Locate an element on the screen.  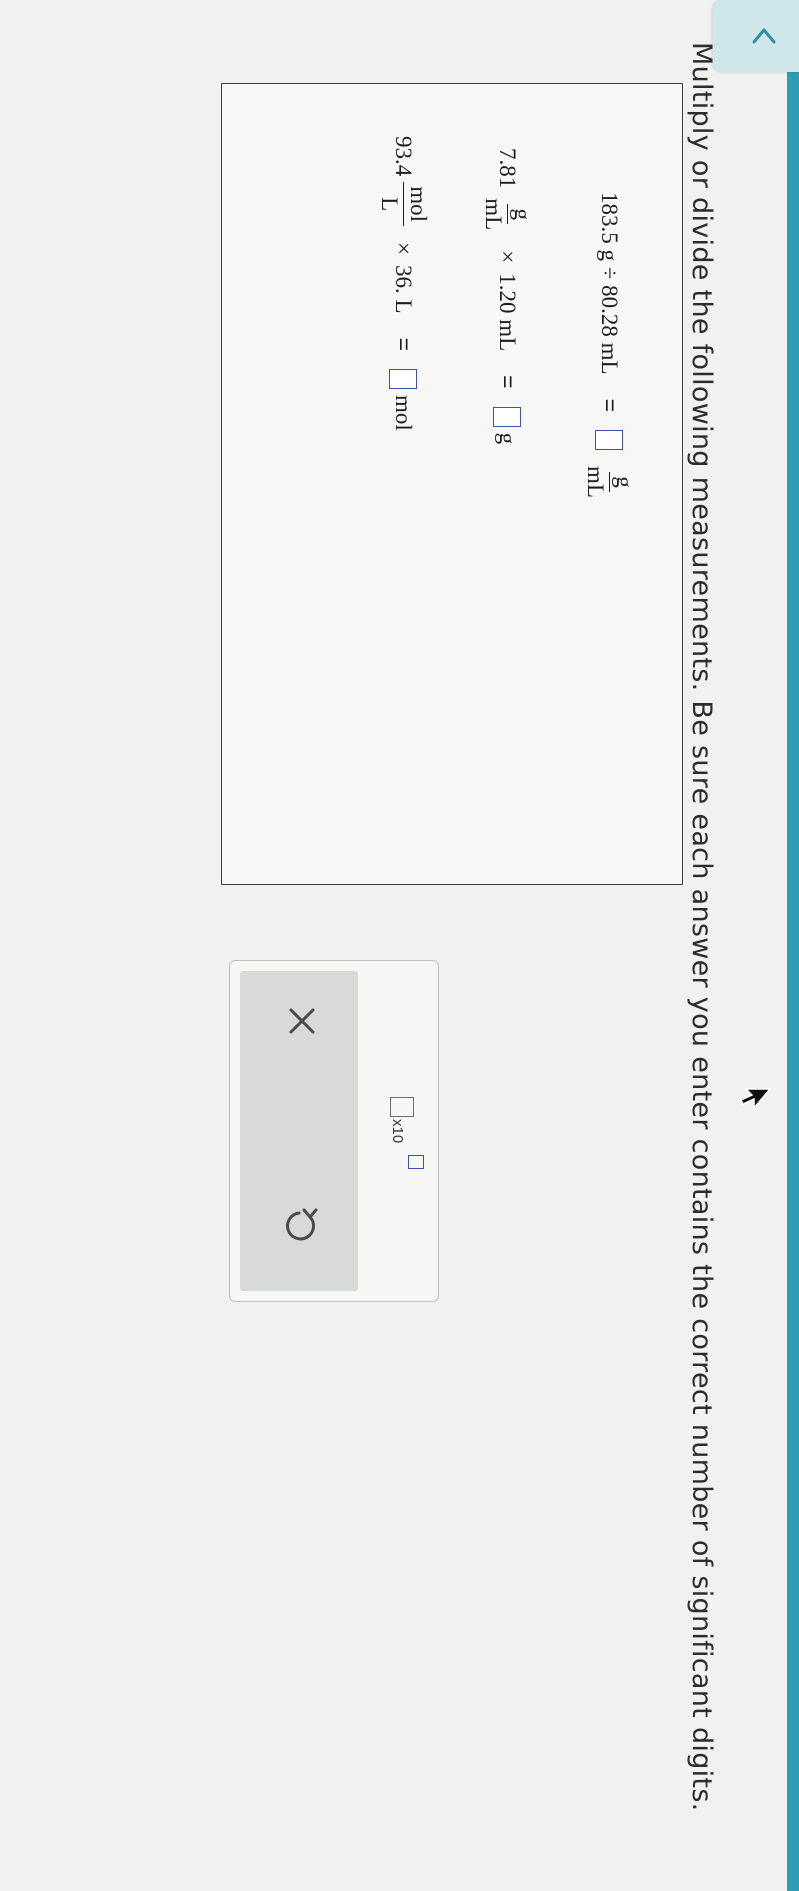
problem-1-expression: 183.5 g ÷ 80.28 mL is located at coordinates (610, 283).